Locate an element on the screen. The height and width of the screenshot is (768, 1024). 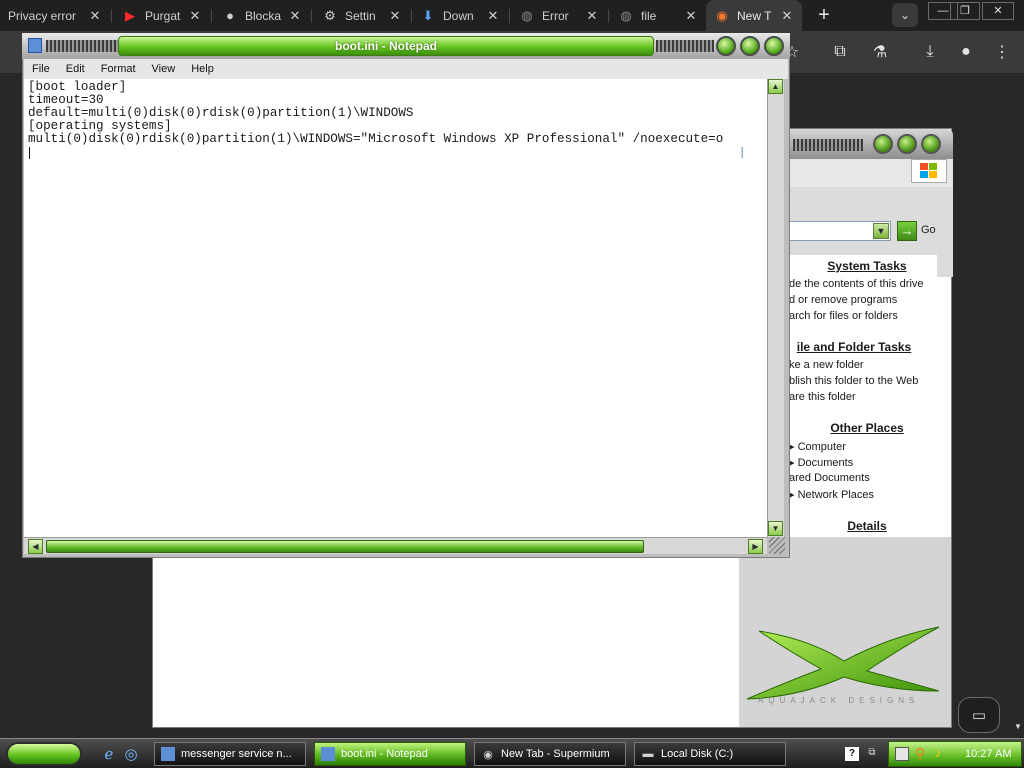
tab-title: Settin is located at coordinates (360, 15).